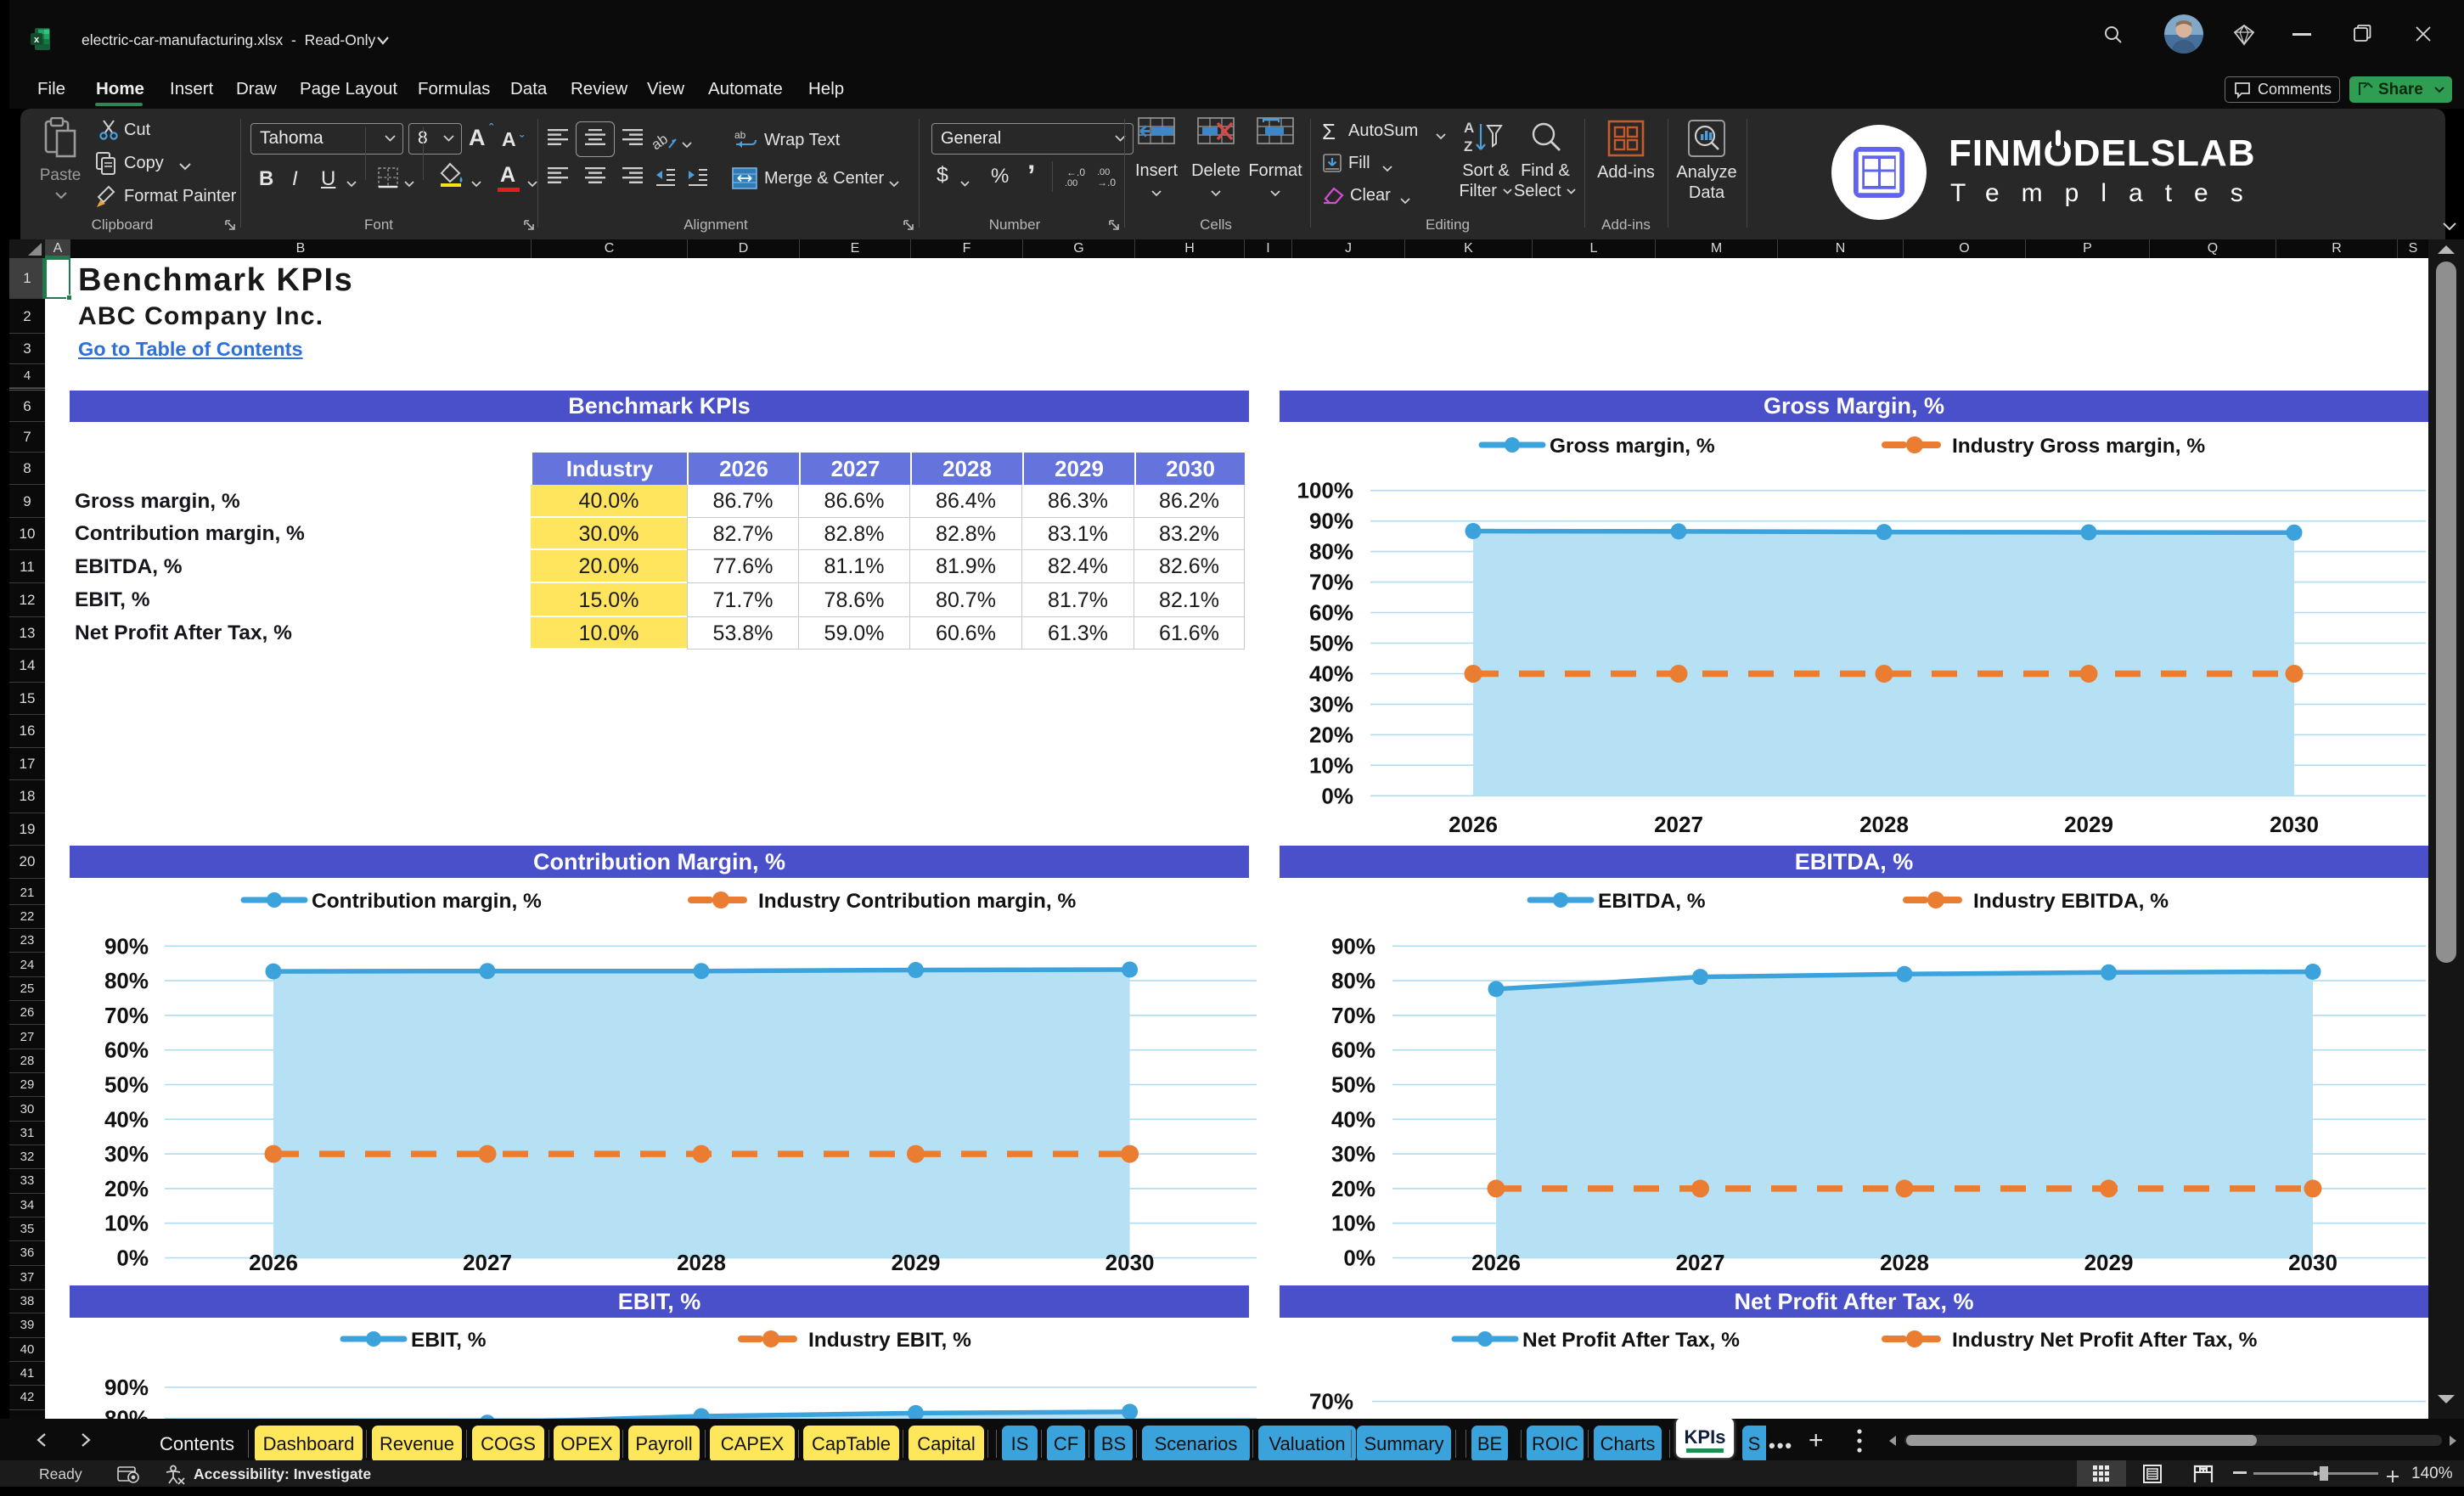 This screenshot has height=1496, width=2464. I want to click on svg-text: Industry Gross margin, %, so click(2078, 446).